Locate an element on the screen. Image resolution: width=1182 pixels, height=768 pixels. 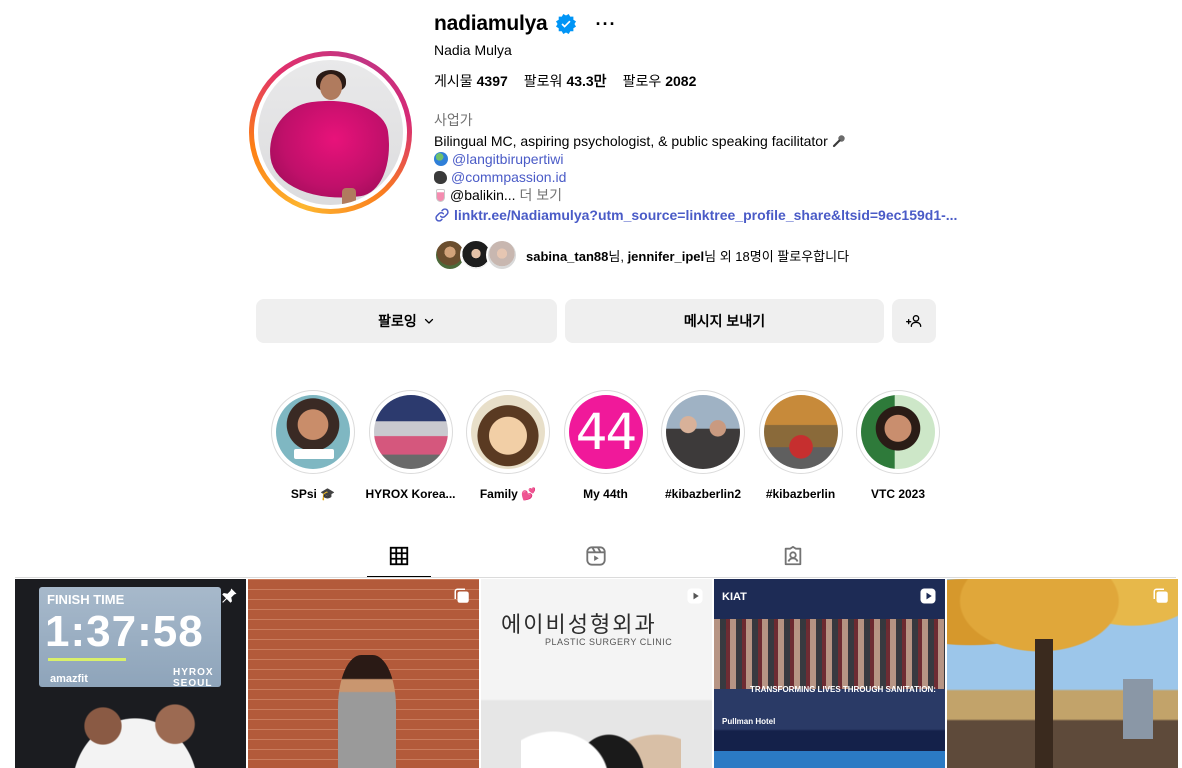
stat-following: 팔로우 2082 is located at coordinates (660, 81).